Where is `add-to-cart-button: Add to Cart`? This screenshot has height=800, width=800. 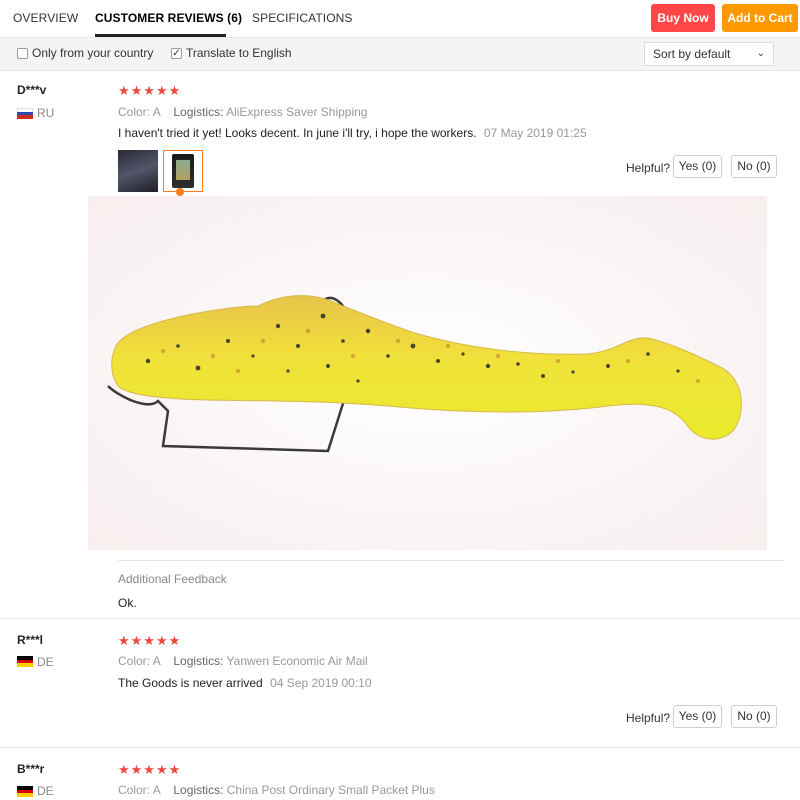
add-to-cart-button: Add to Cart is located at coordinates (760, 18).